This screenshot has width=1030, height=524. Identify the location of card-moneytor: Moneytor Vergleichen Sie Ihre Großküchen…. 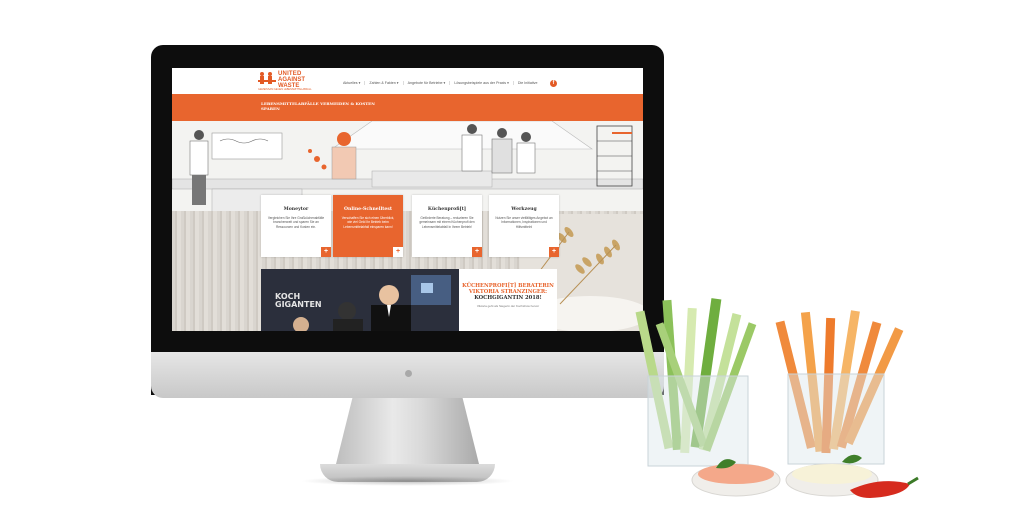
(296, 226).